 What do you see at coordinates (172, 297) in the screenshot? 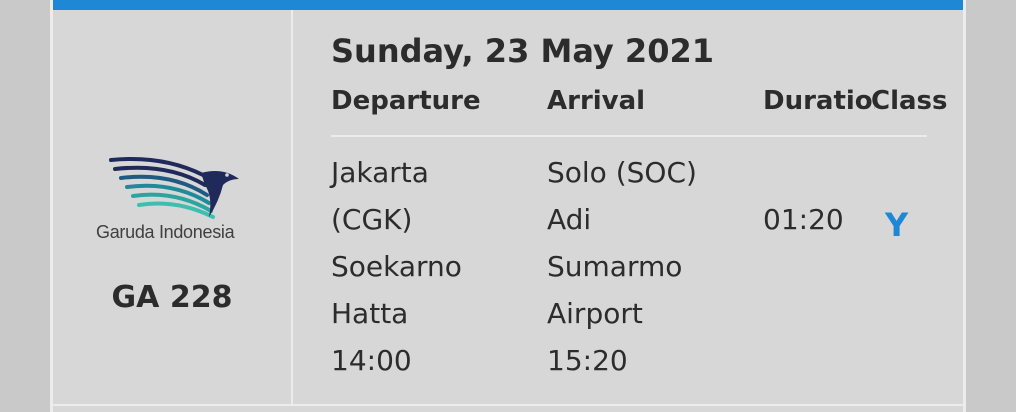
I see `flight-number: GA 228` at bounding box center [172, 297].